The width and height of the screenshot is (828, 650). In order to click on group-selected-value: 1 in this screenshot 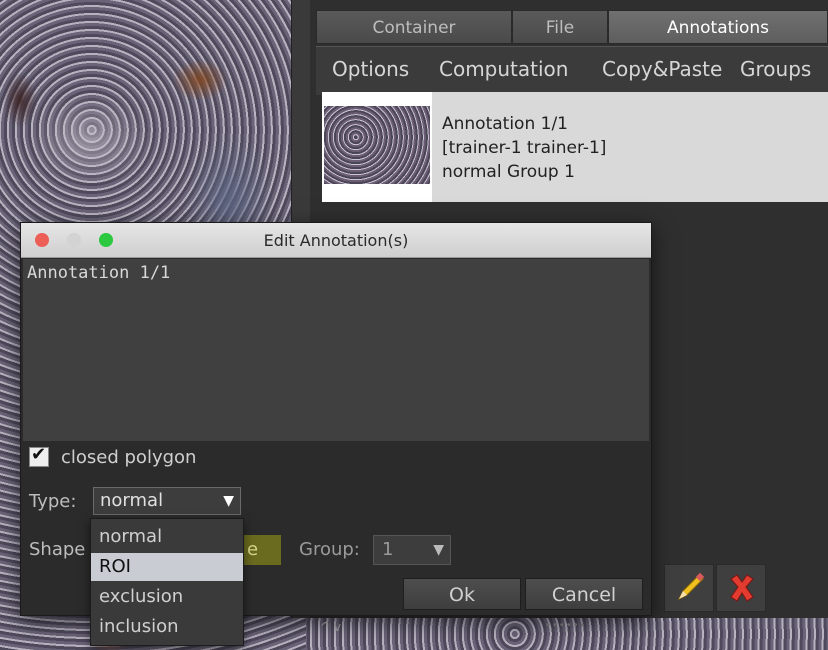, I will do `click(388, 549)`.